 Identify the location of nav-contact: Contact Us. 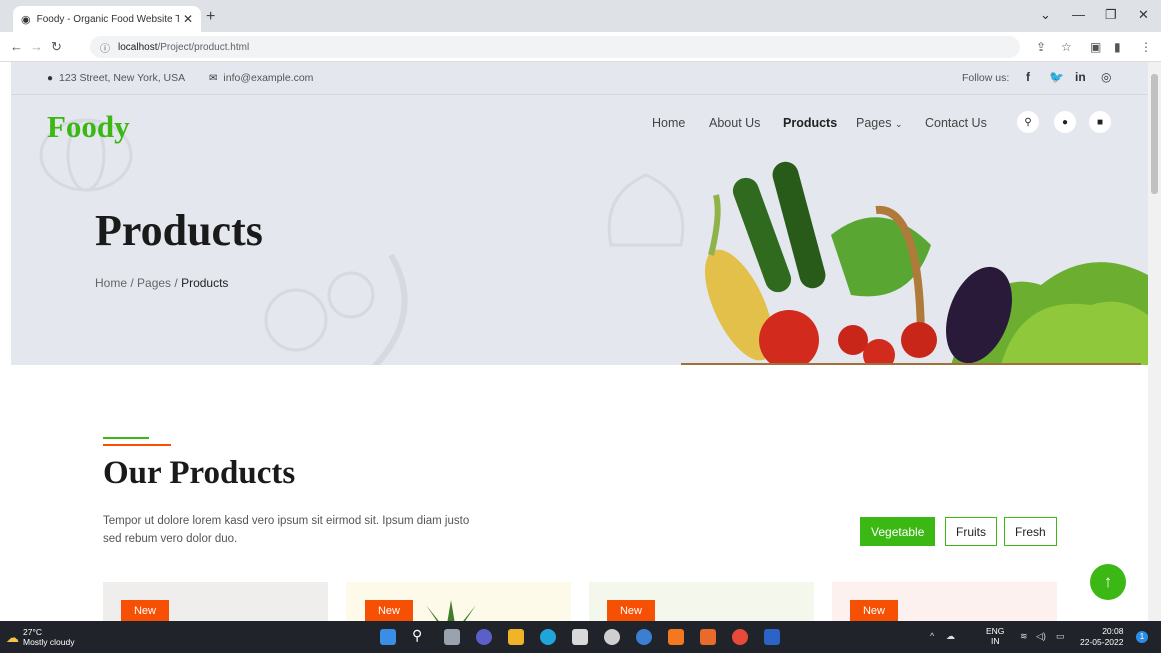
(956, 123).